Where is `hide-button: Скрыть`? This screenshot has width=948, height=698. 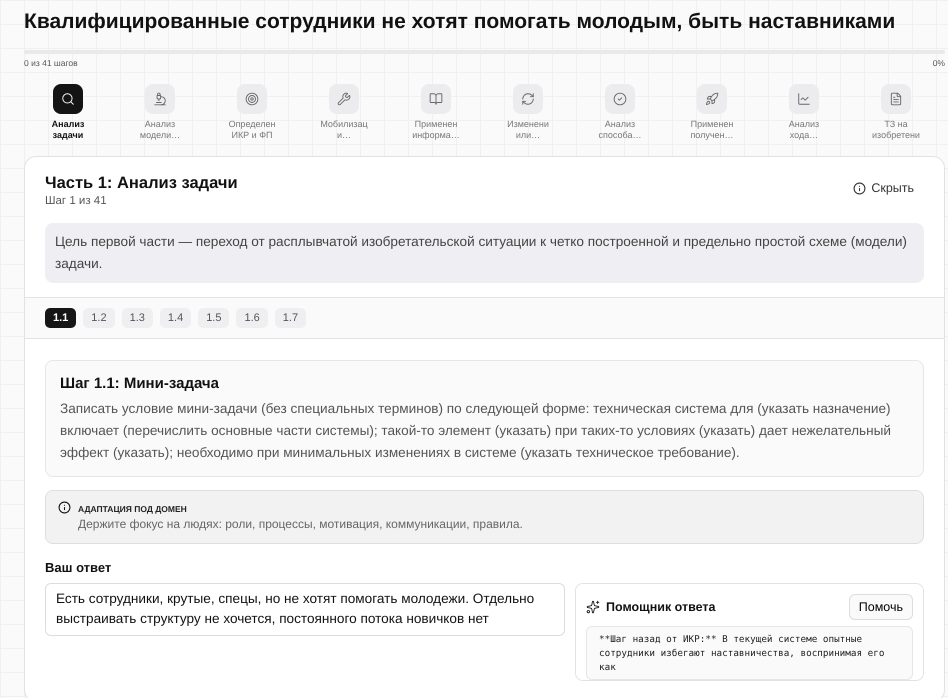 hide-button: Скрыть is located at coordinates (888, 184).